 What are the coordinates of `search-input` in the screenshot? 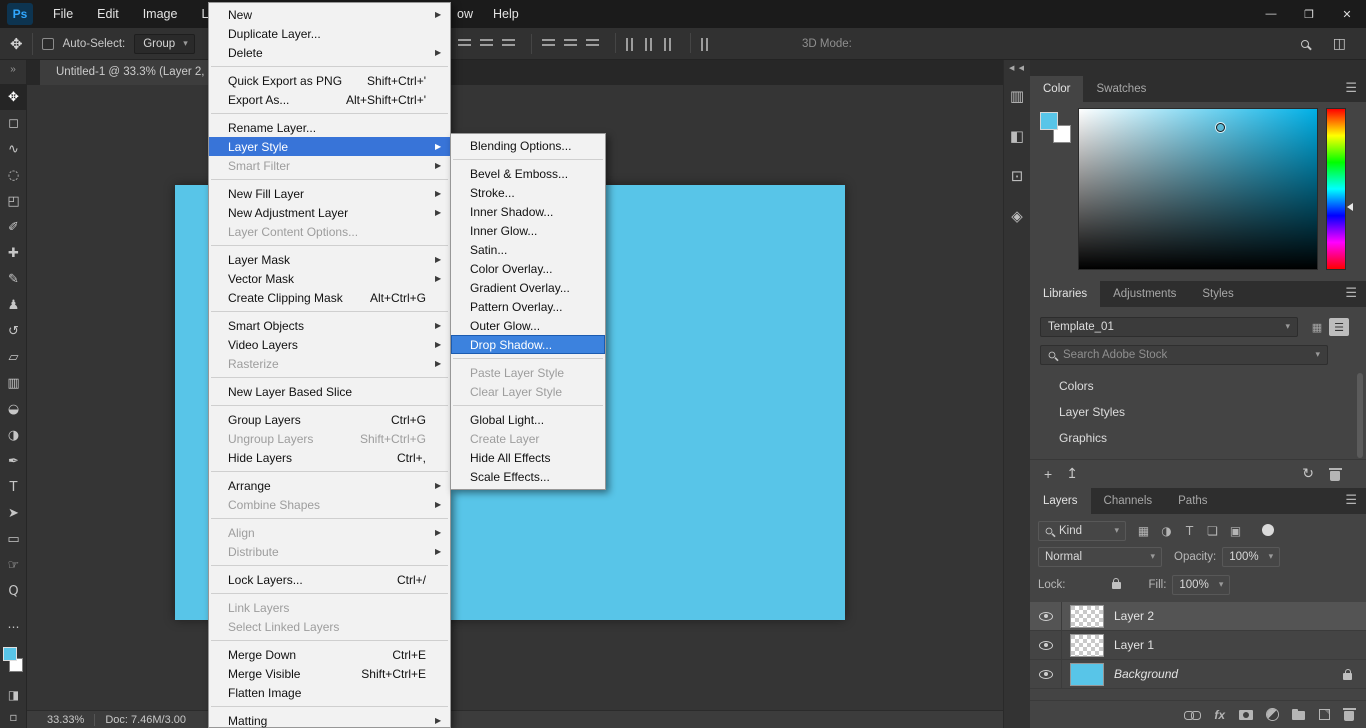 It's located at (1186, 355).